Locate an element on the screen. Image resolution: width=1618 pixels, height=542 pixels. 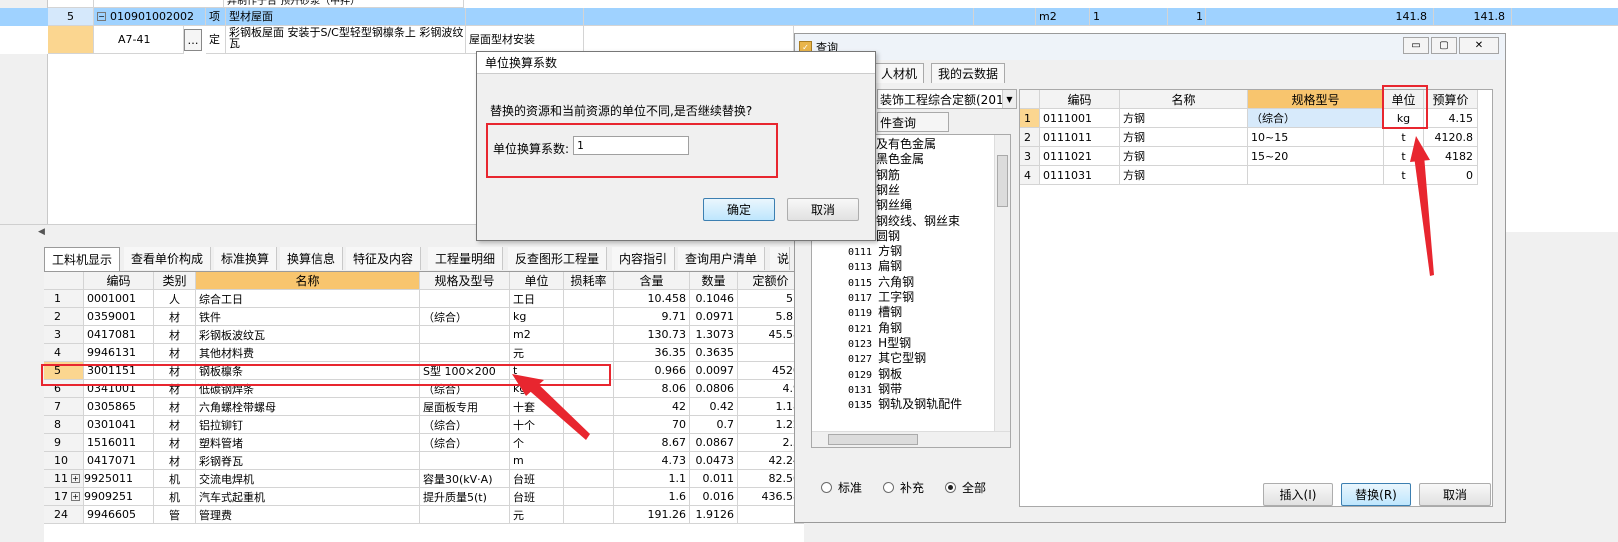
tab-standard-conversion: 标准换算 is located at coordinates (246, 258).